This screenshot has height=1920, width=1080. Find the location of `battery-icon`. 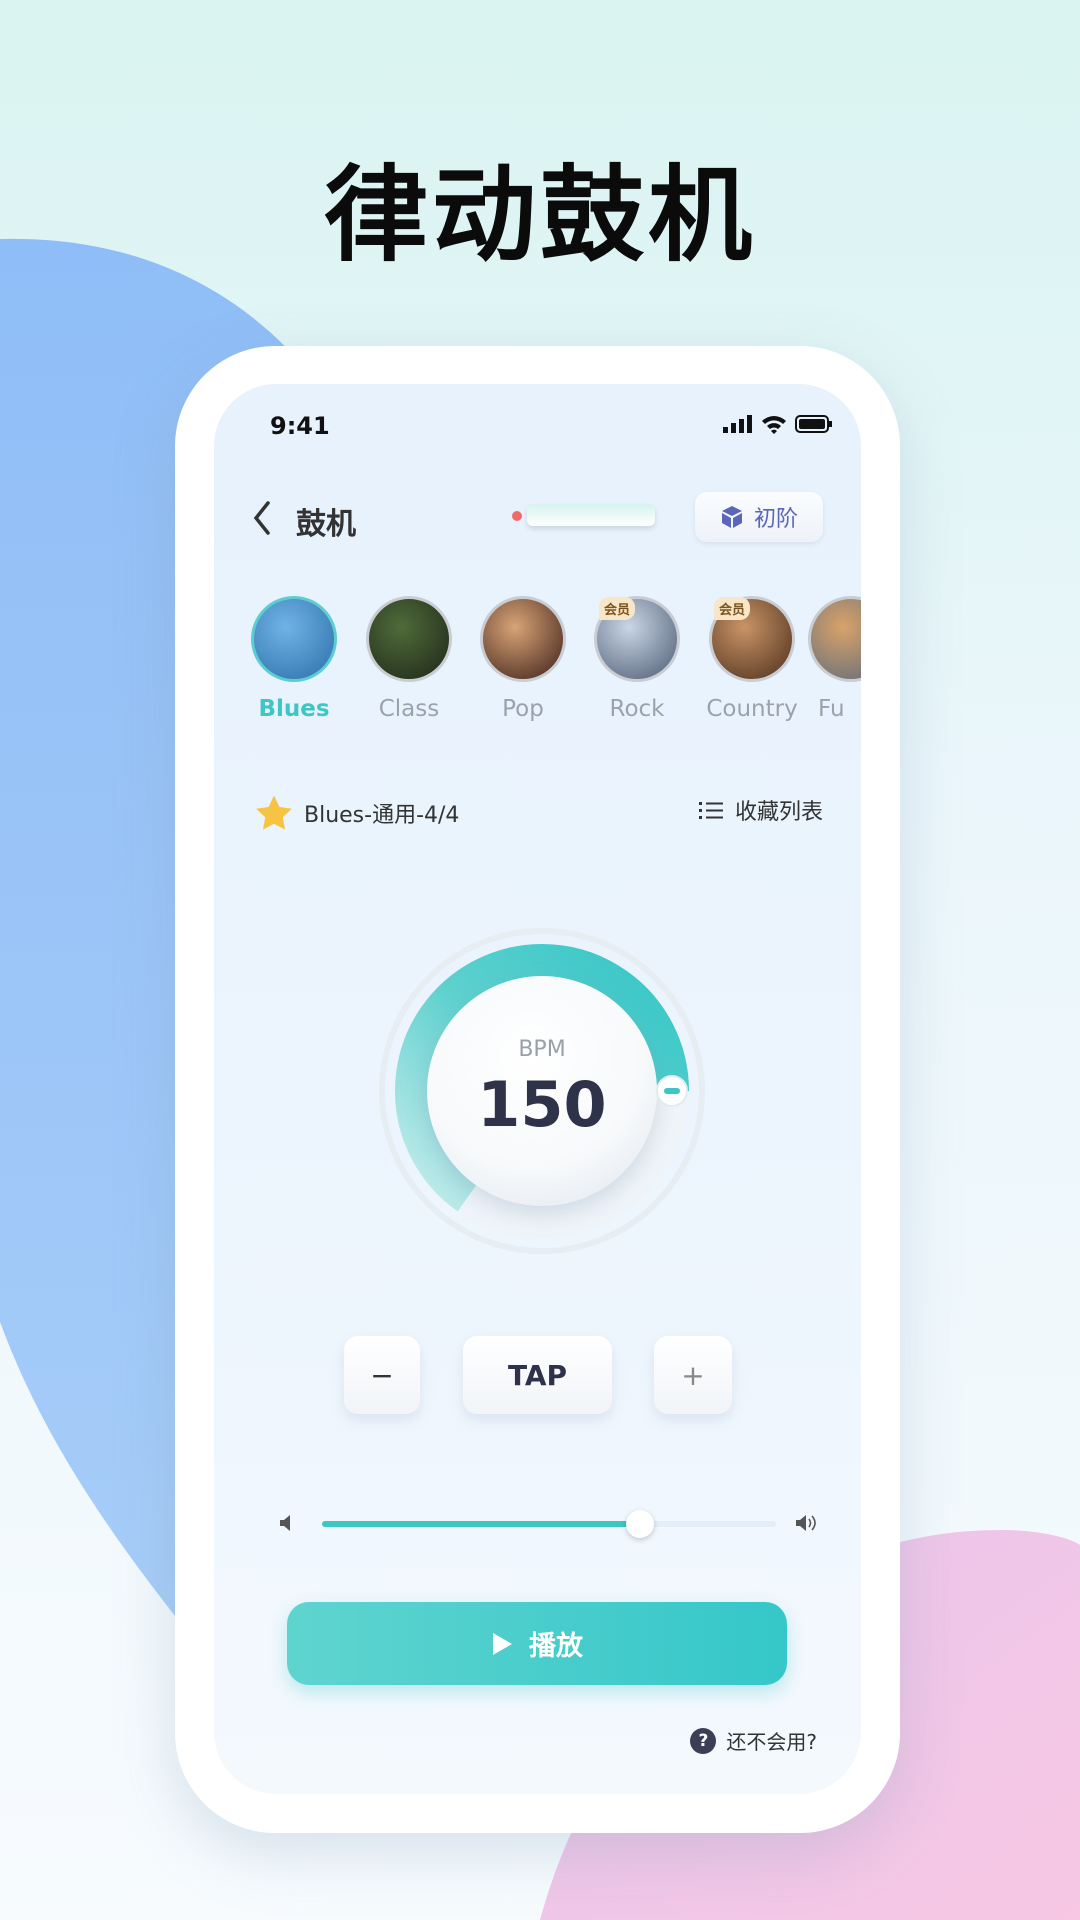

battery-icon is located at coordinates (813, 424).